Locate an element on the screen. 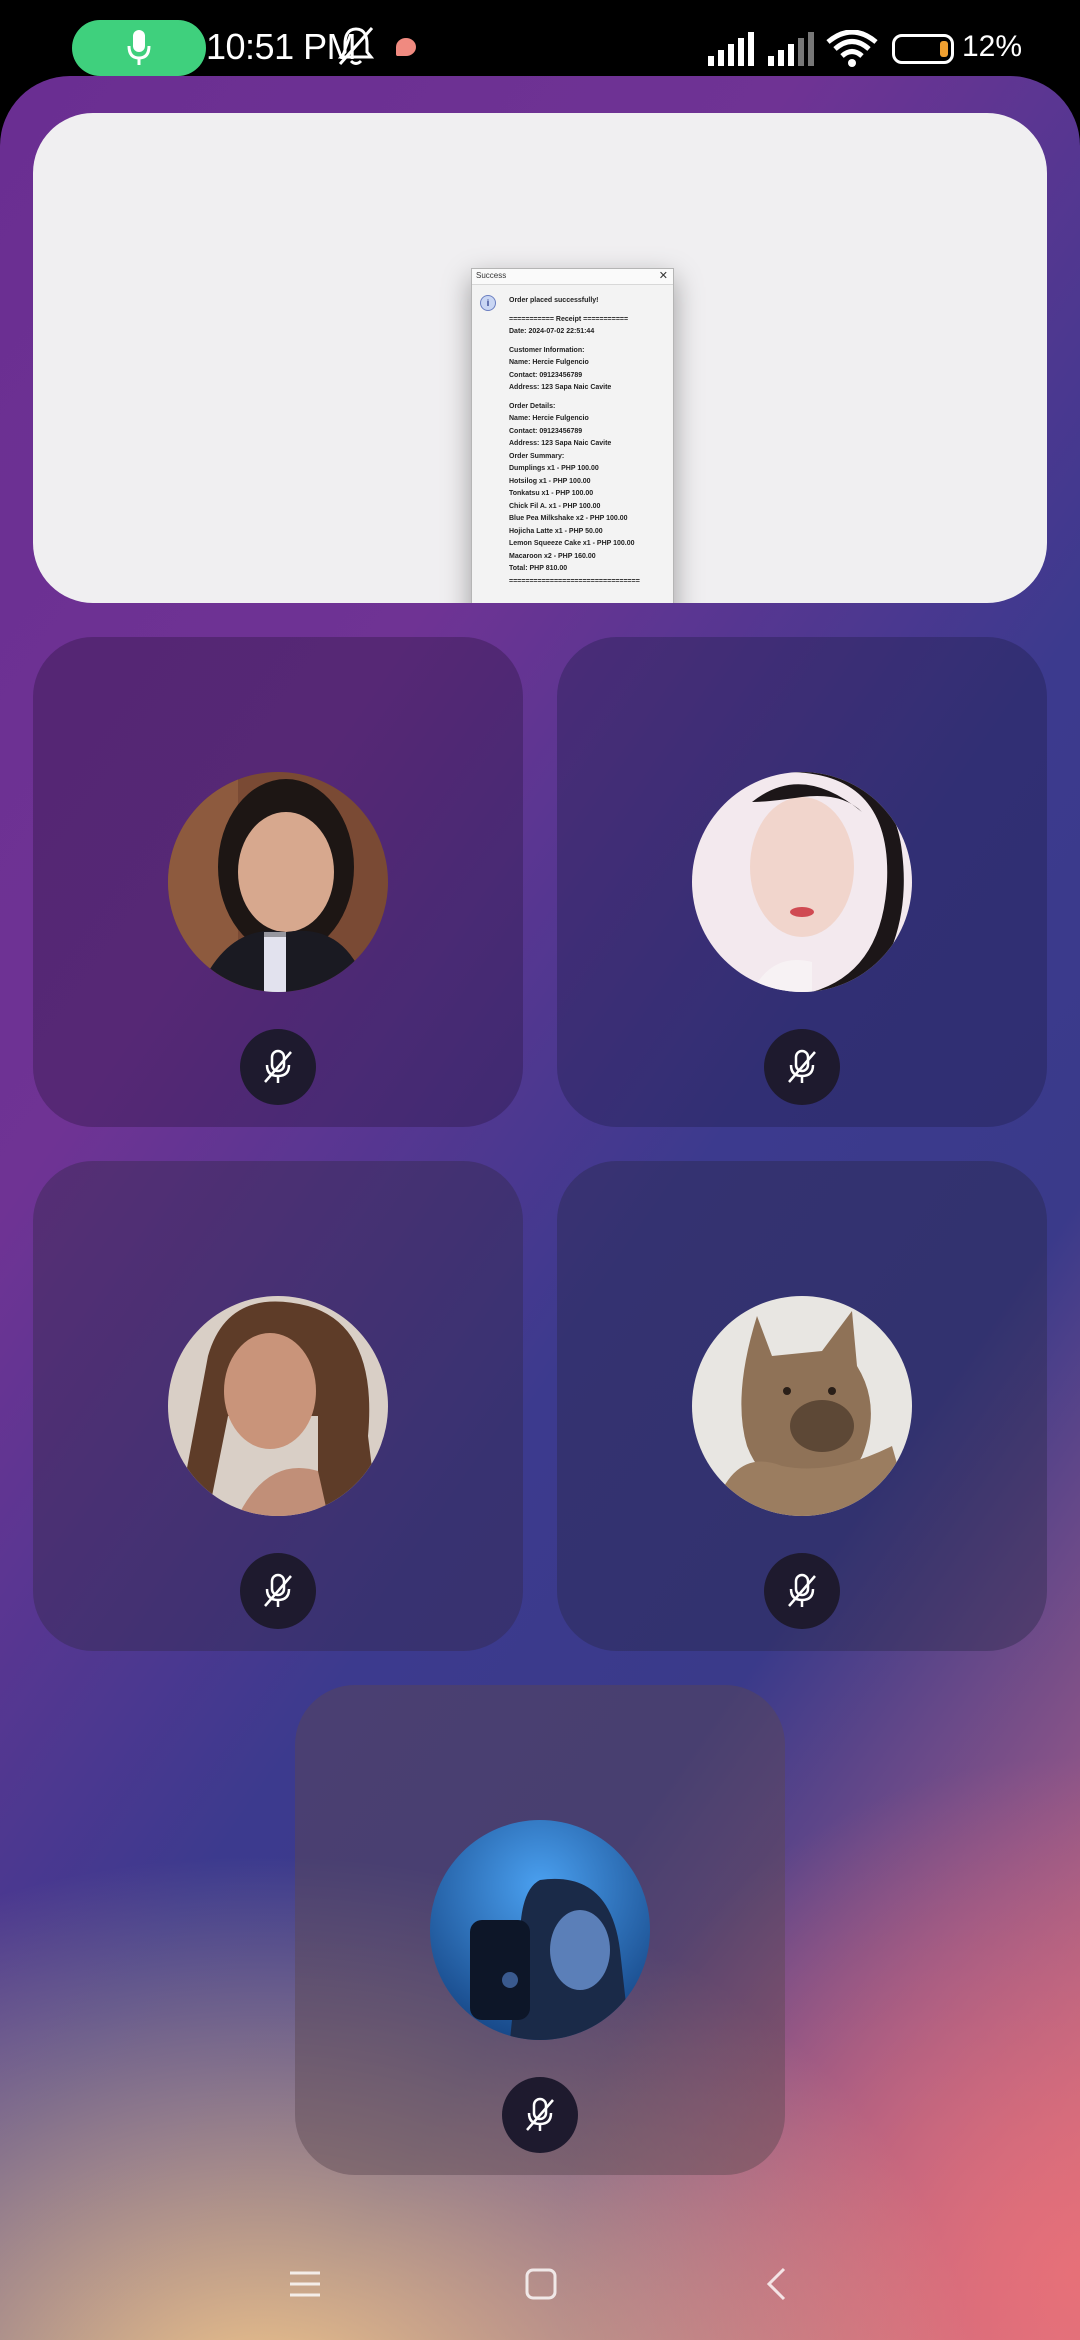 This screenshot has width=1080, height=2340. battery-level is located at coordinates (944, 49).